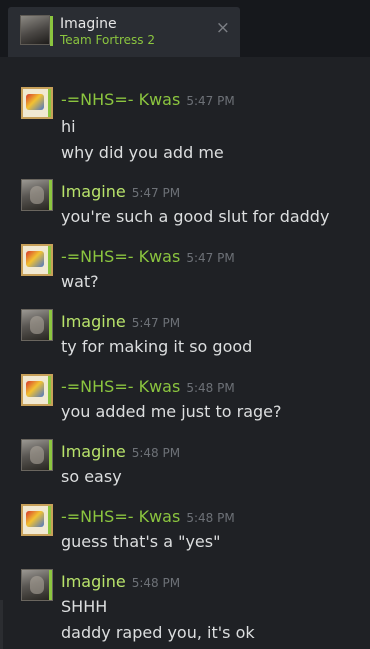  I want to click on message-text: ty for making it so good, so click(157, 346).